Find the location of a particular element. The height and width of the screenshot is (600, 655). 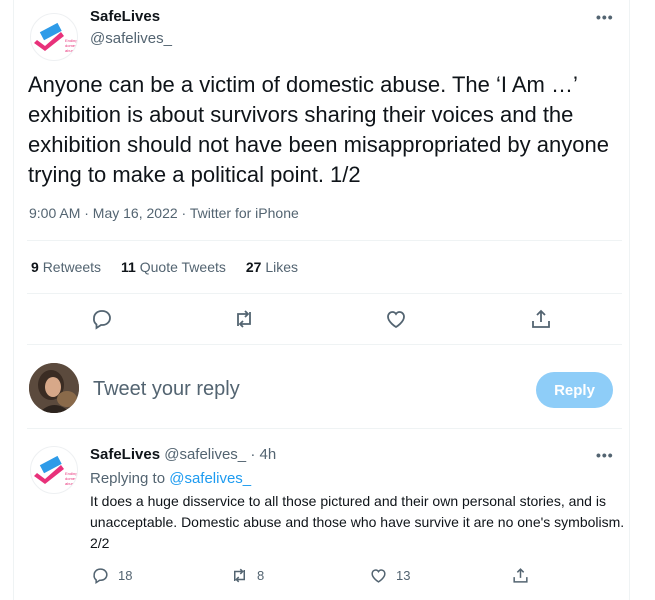

reply-share is located at coordinates (520, 575).